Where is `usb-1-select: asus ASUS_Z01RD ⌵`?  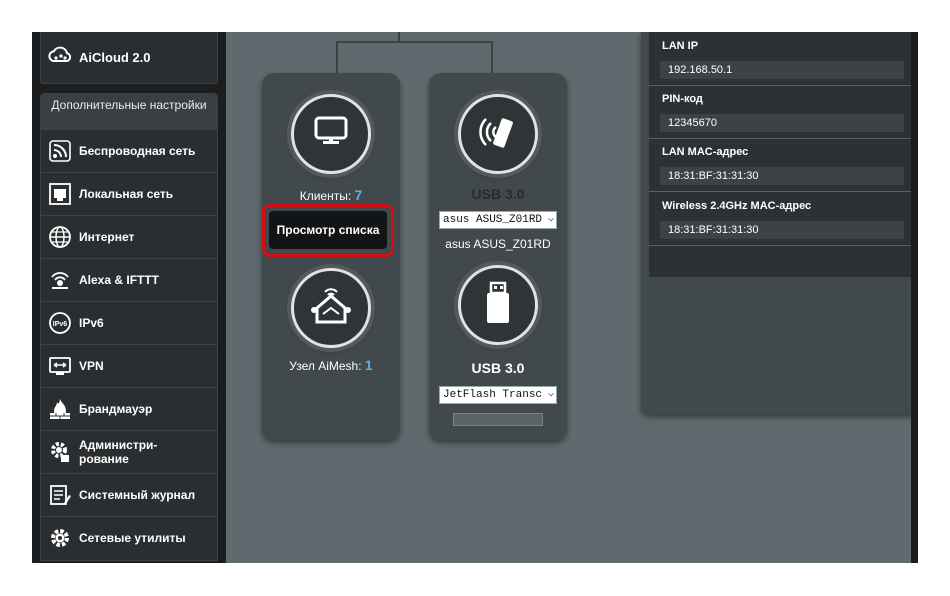
usb-1-select: asus ASUS_Z01RD ⌵ is located at coordinates (498, 220).